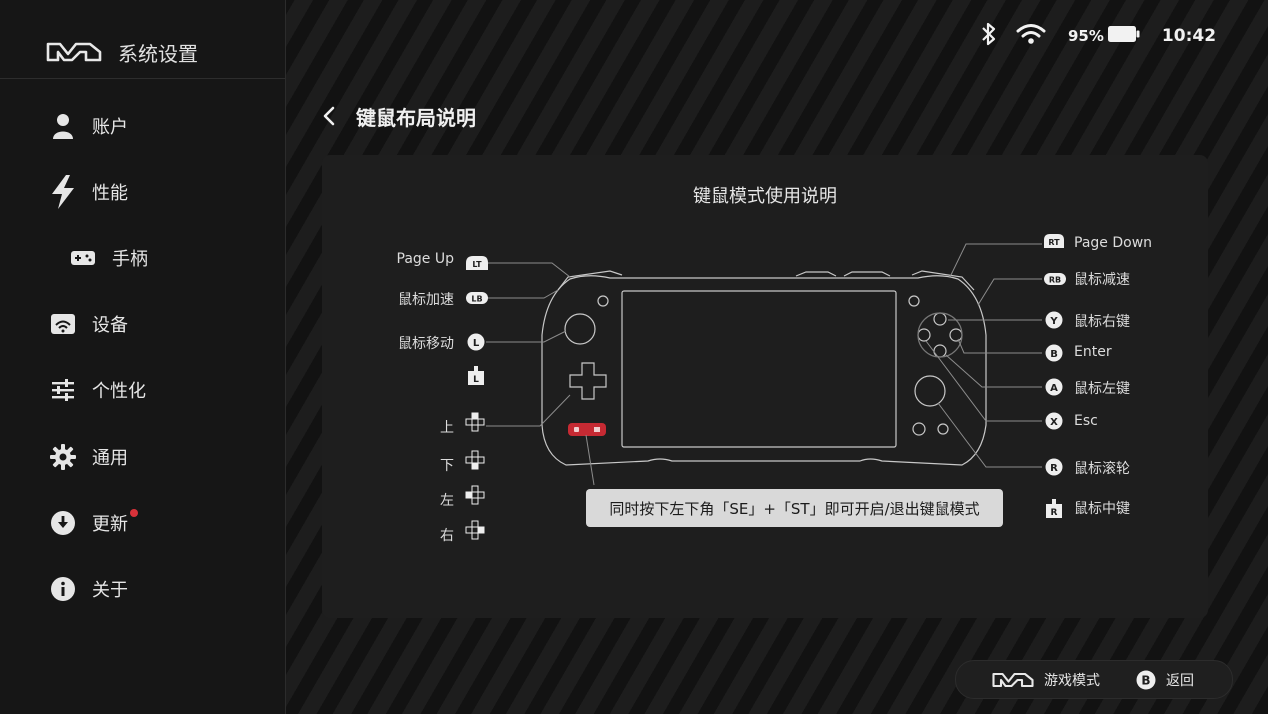 Image resolution: width=1268 pixels, height=714 pixels. I want to click on badge-b: B, so click(1054, 354).